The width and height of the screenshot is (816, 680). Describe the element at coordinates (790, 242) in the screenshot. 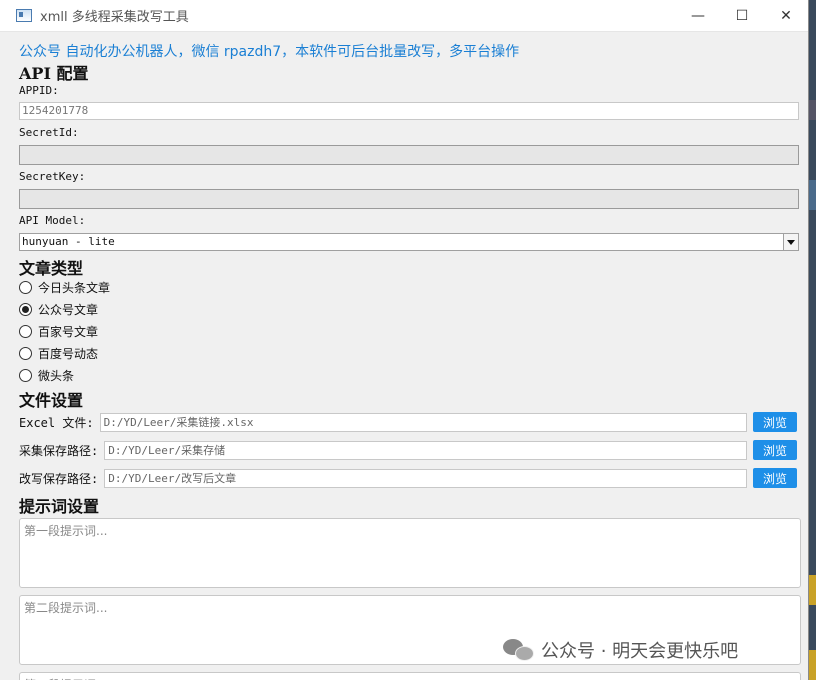

I see `dropdown-arrow-icon` at that location.